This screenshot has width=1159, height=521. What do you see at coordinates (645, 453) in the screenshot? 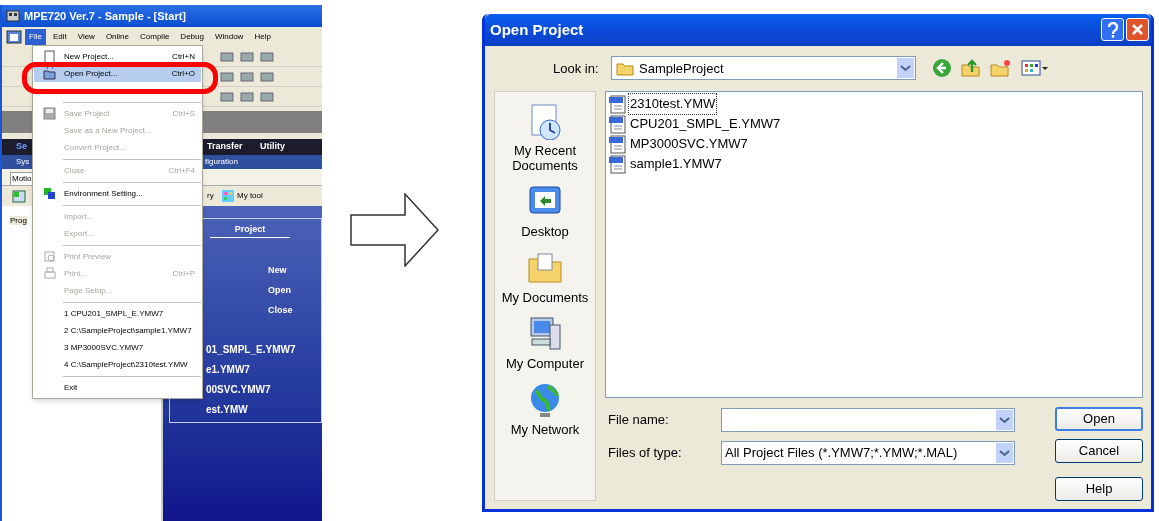
I see `field-label: Files of type:` at bounding box center [645, 453].